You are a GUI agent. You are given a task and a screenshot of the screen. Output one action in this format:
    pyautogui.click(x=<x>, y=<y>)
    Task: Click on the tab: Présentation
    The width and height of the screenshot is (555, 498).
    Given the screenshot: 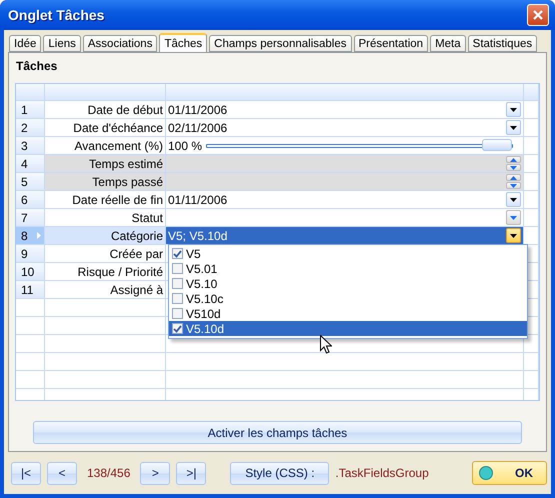 What is the action you would take?
    pyautogui.click(x=391, y=43)
    